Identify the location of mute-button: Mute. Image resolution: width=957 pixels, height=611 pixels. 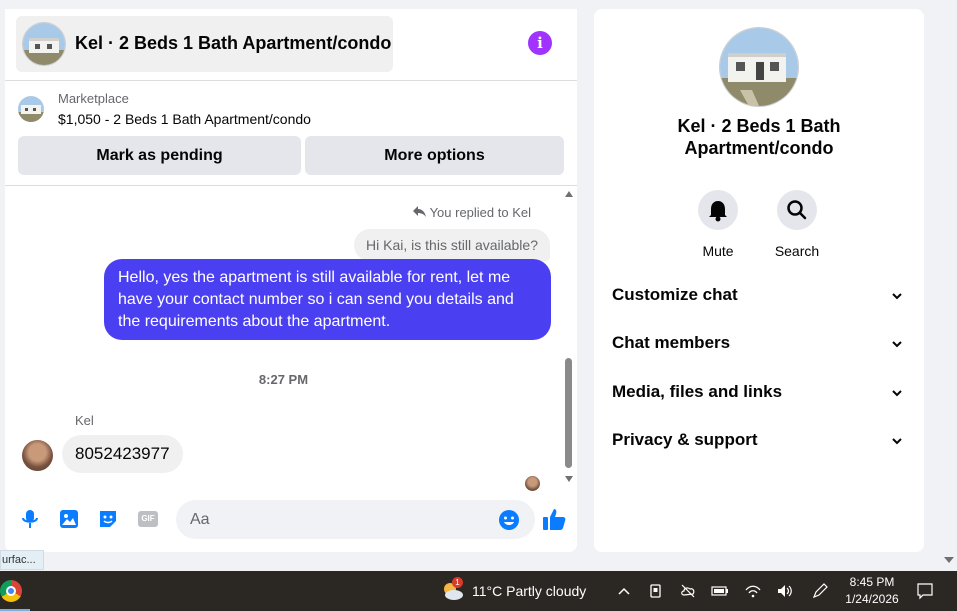
(718, 224).